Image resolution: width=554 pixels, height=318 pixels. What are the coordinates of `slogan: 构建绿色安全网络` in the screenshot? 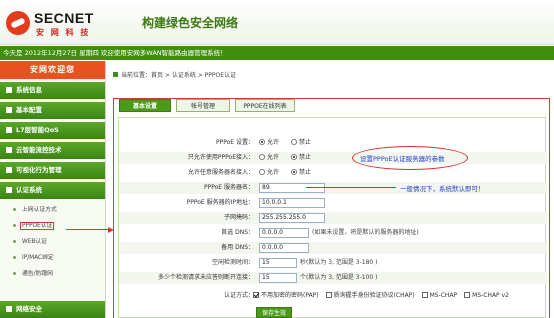 It's located at (190, 23).